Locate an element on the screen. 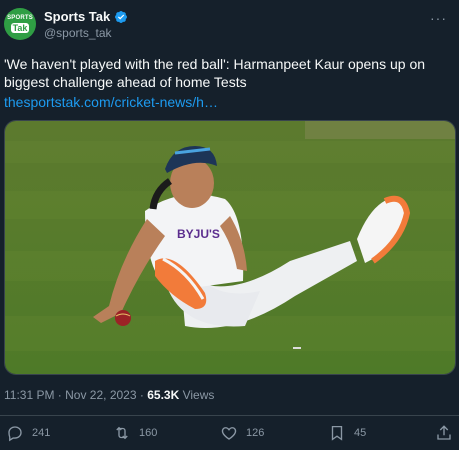 The height and width of the screenshot is (450, 459). author-display-name: Sports Tak is located at coordinates (77, 16).